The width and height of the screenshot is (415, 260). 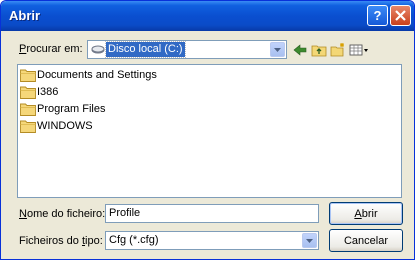 I want to click on lookin-dropdown-arrow, so click(x=277, y=49).